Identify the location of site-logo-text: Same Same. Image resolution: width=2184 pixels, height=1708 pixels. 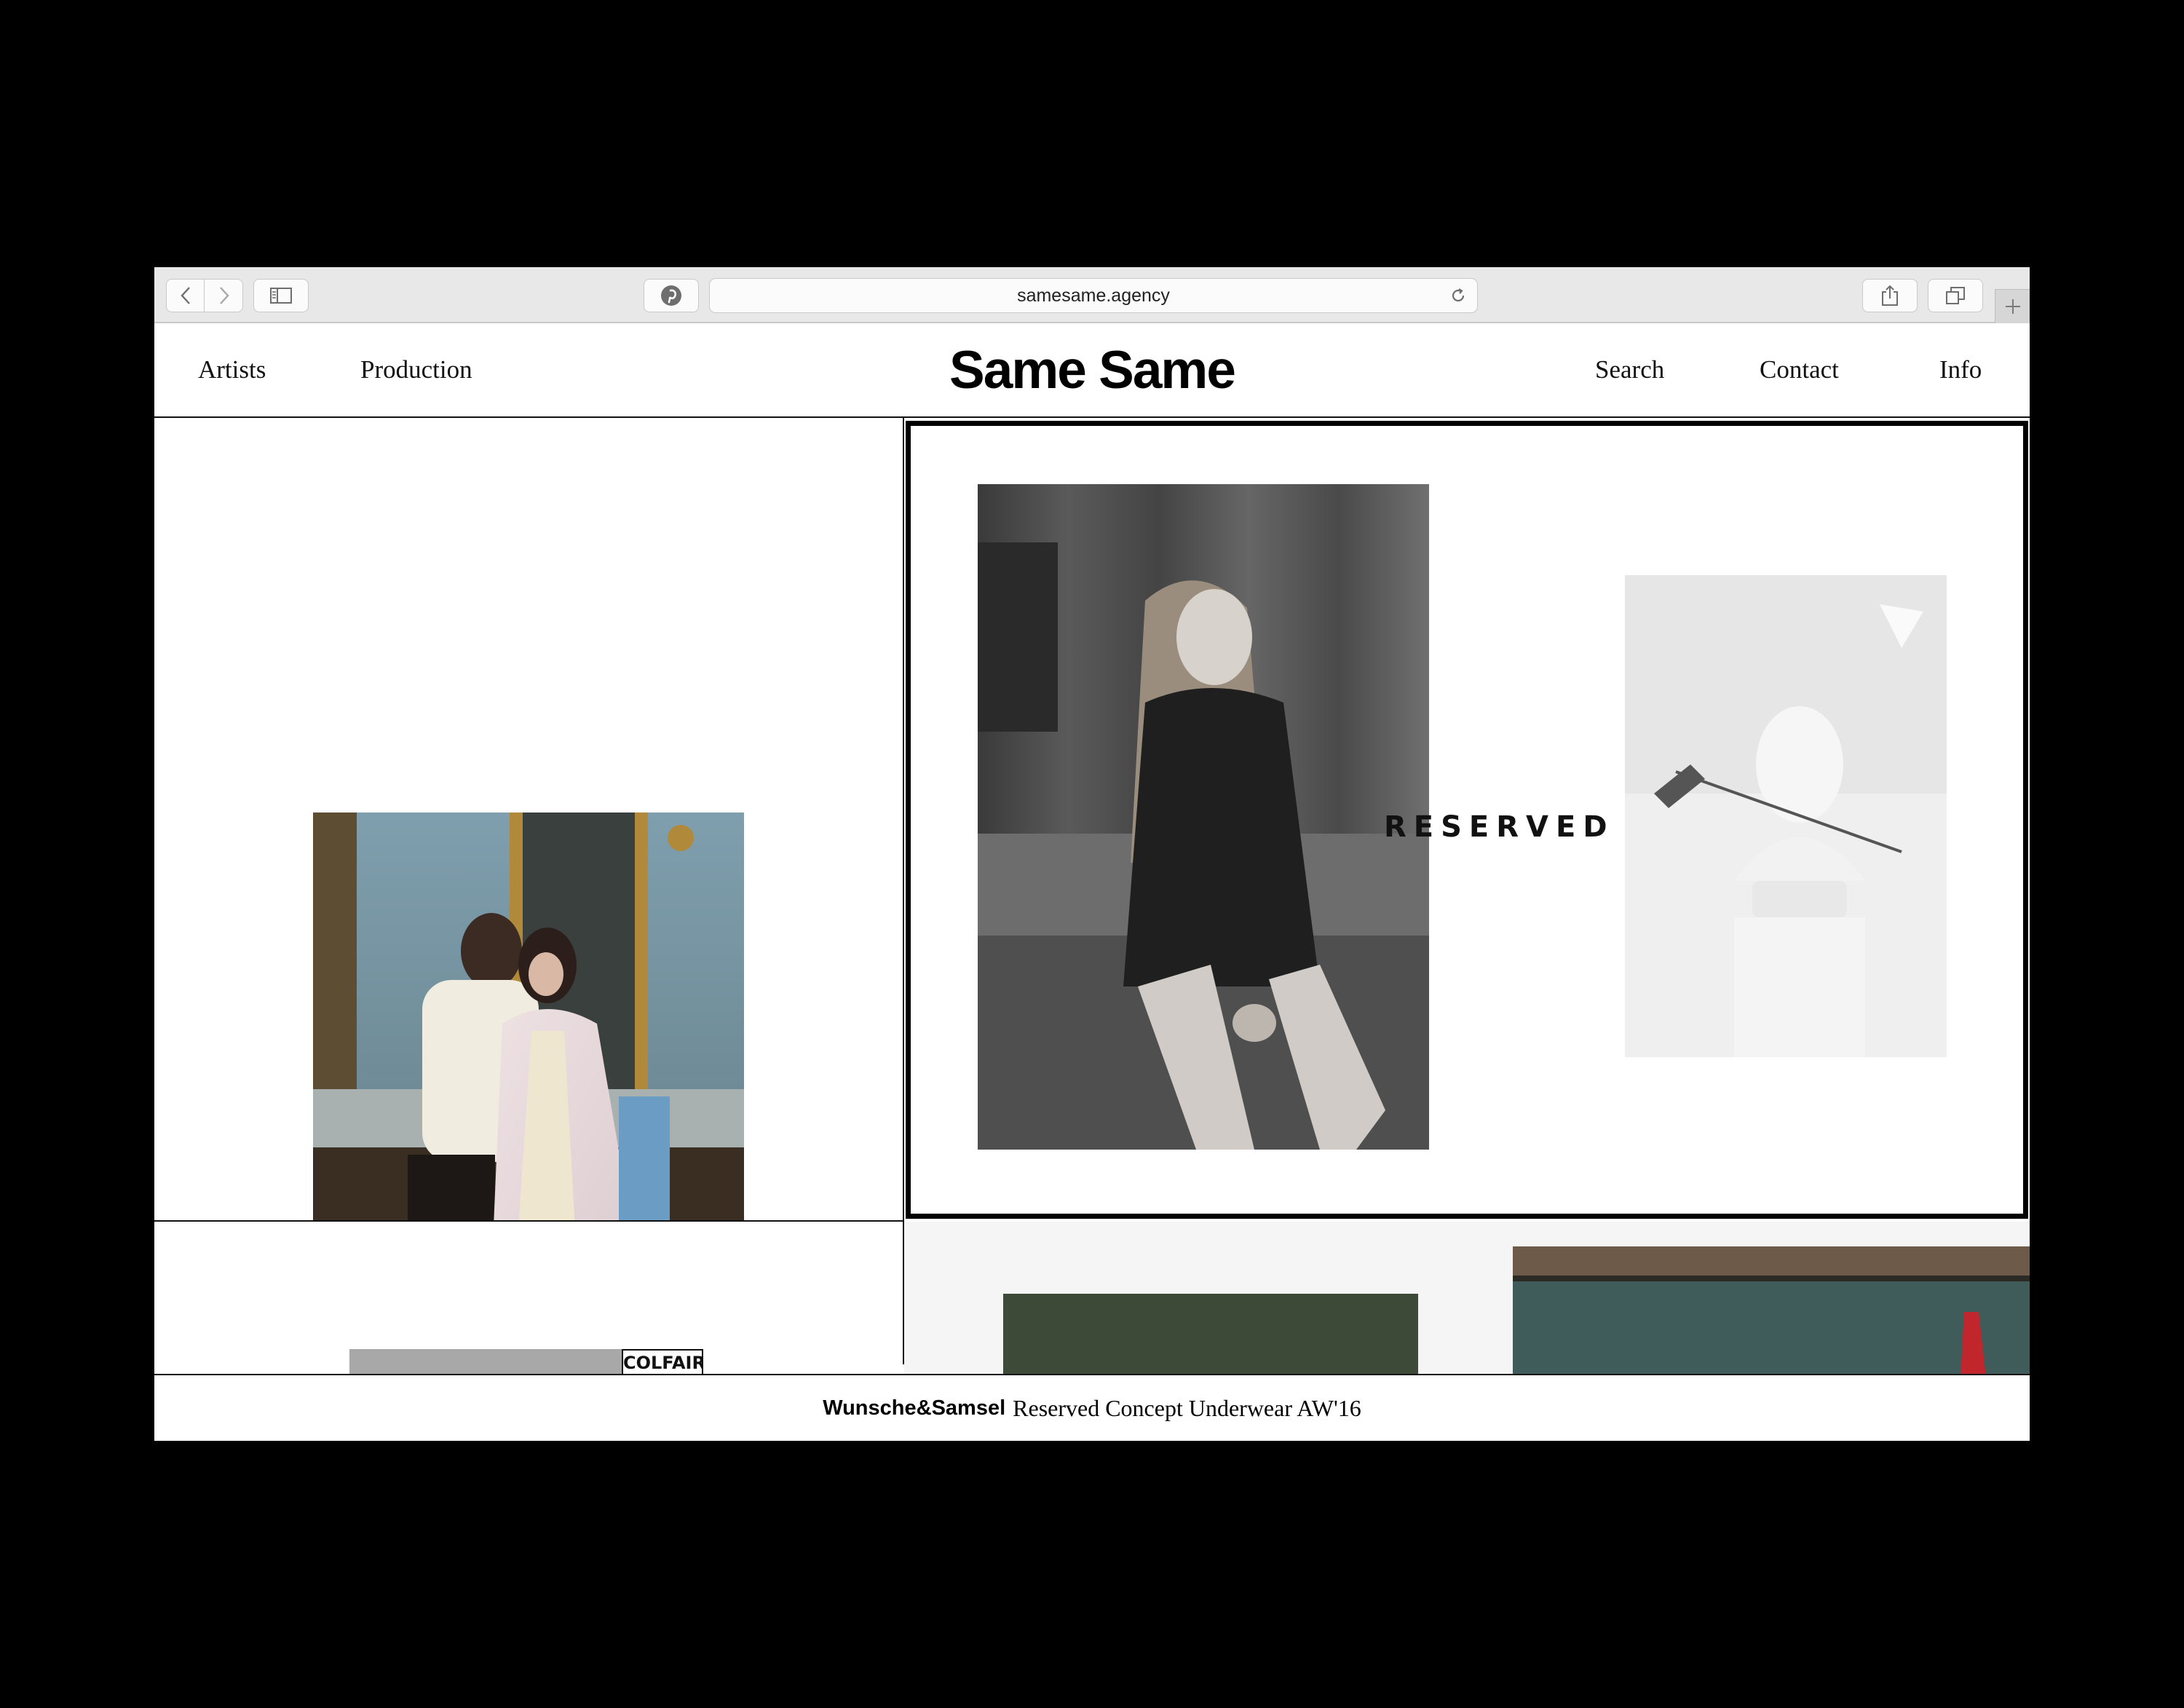
(1092, 370).